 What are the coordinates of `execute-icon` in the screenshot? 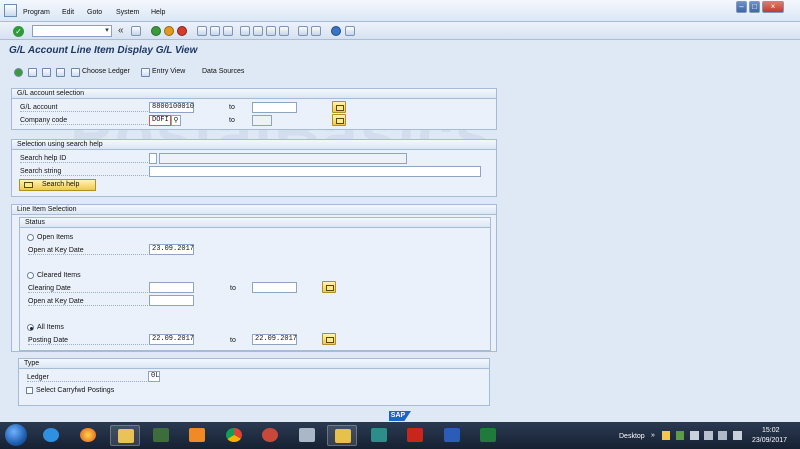 It's located at (18, 72).